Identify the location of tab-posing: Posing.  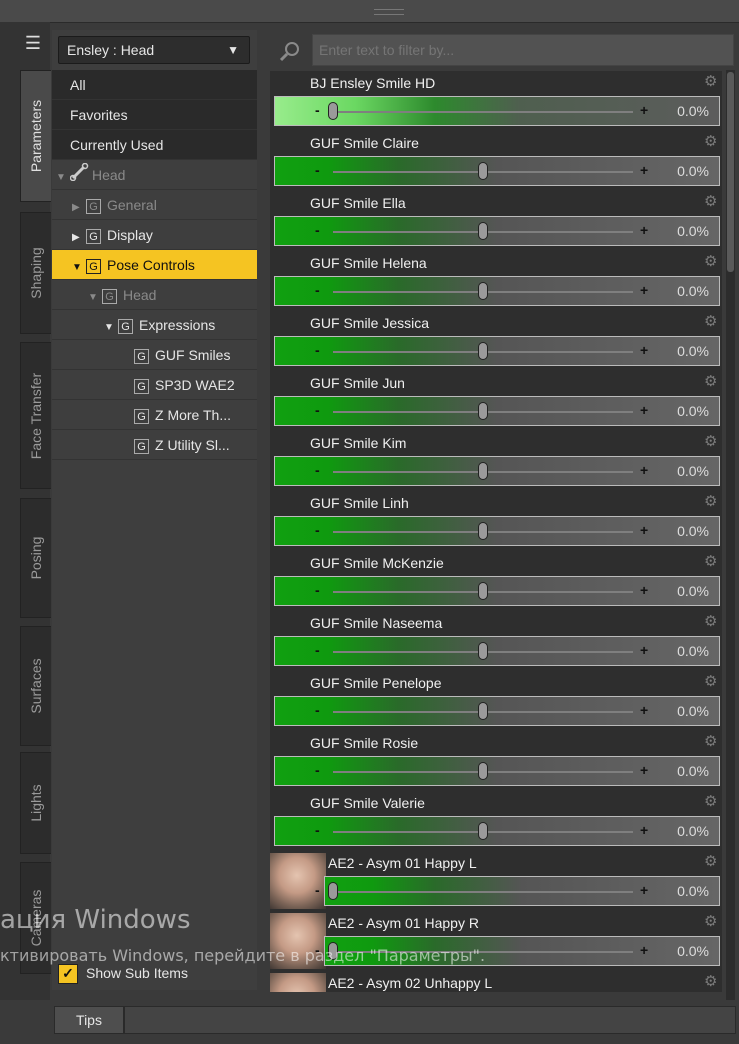
(35, 558).